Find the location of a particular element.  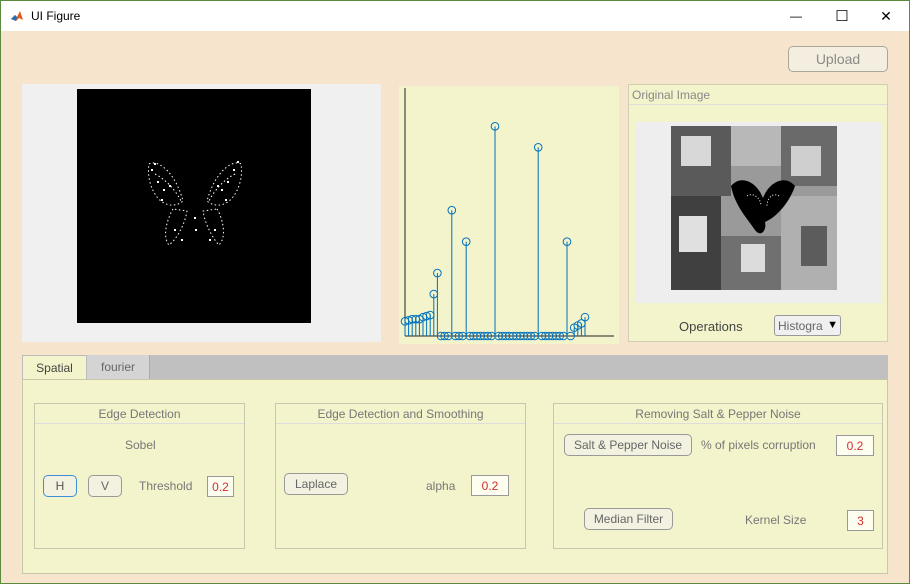

kernel-size-input: 3 is located at coordinates (860, 520).